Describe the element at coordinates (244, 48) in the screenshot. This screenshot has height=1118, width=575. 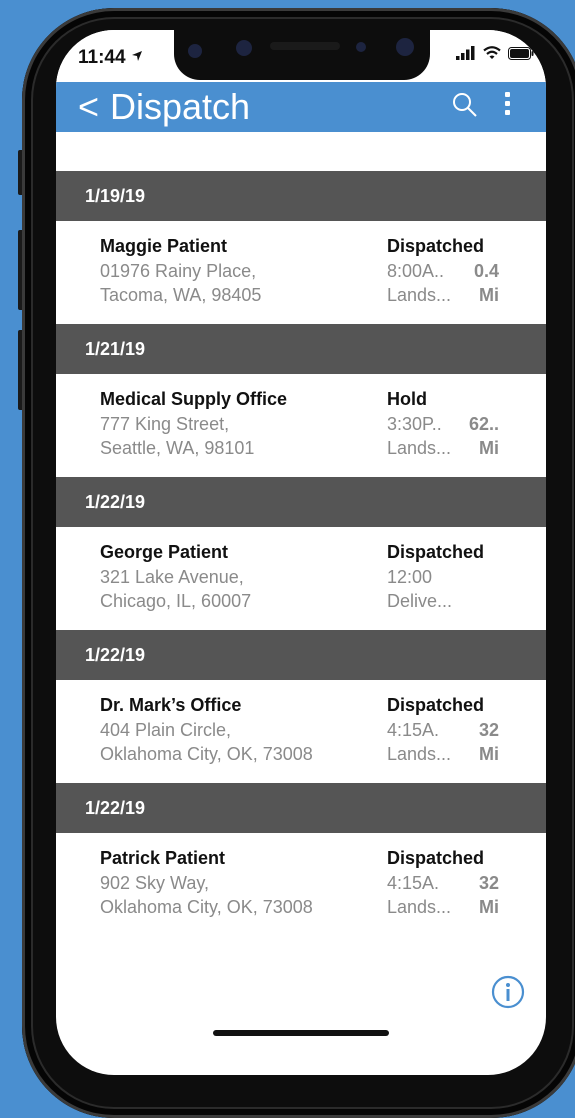
I see `front-camera` at that location.